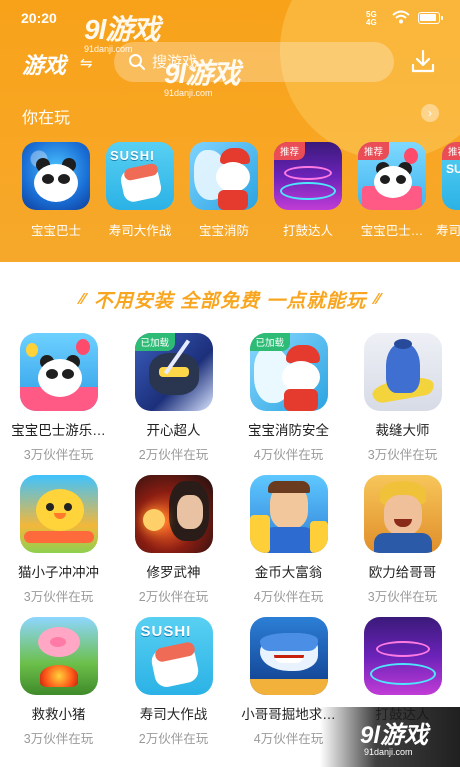  What do you see at coordinates (230, 18) in the screenshot?
I see `status-bar: 20:20 5G 4G` at bounding box center [230, 18].